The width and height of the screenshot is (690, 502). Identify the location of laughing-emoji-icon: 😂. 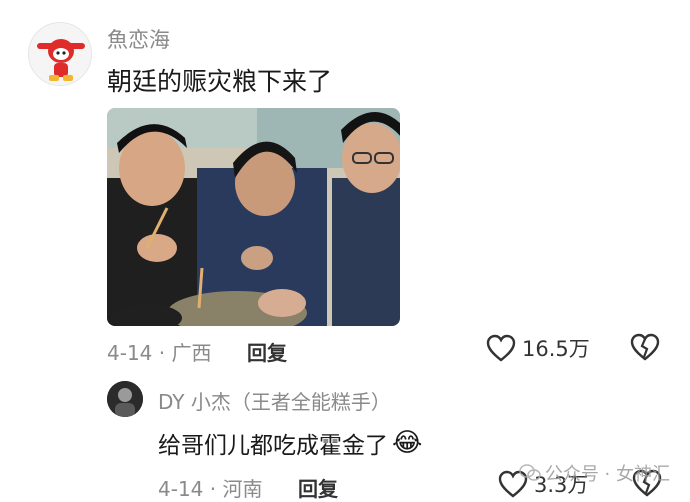
(407, 443).